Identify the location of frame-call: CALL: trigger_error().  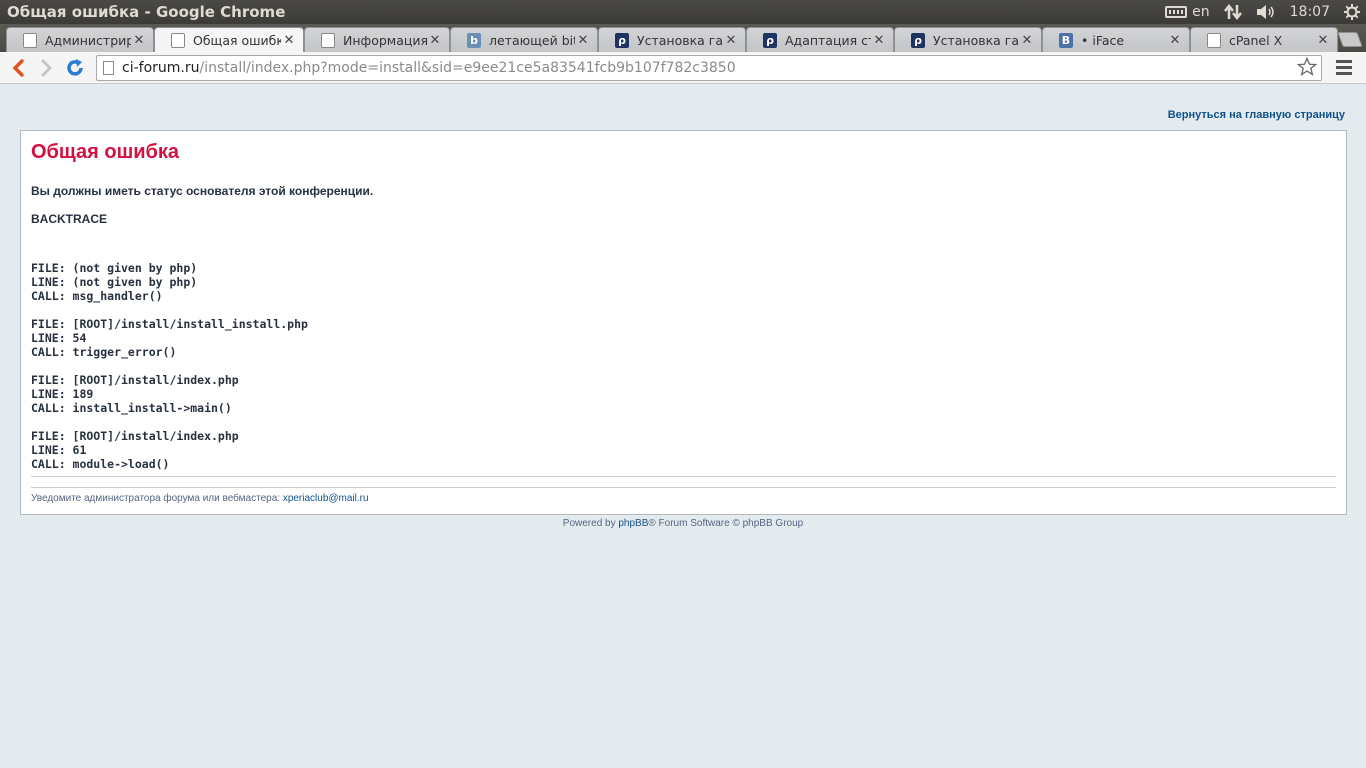
(104, 352).